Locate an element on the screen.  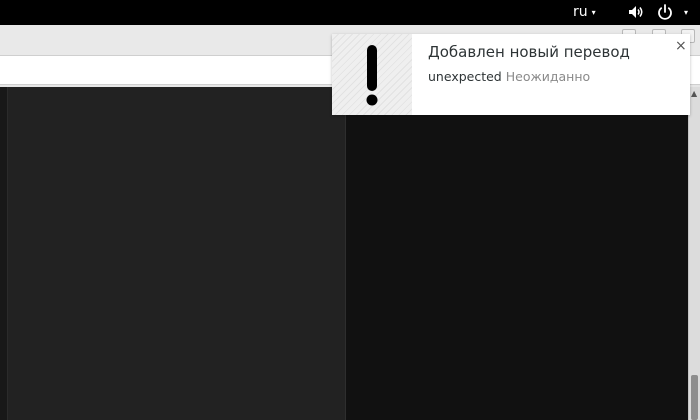
notification-icon-area is located at coordinates (372, 74).